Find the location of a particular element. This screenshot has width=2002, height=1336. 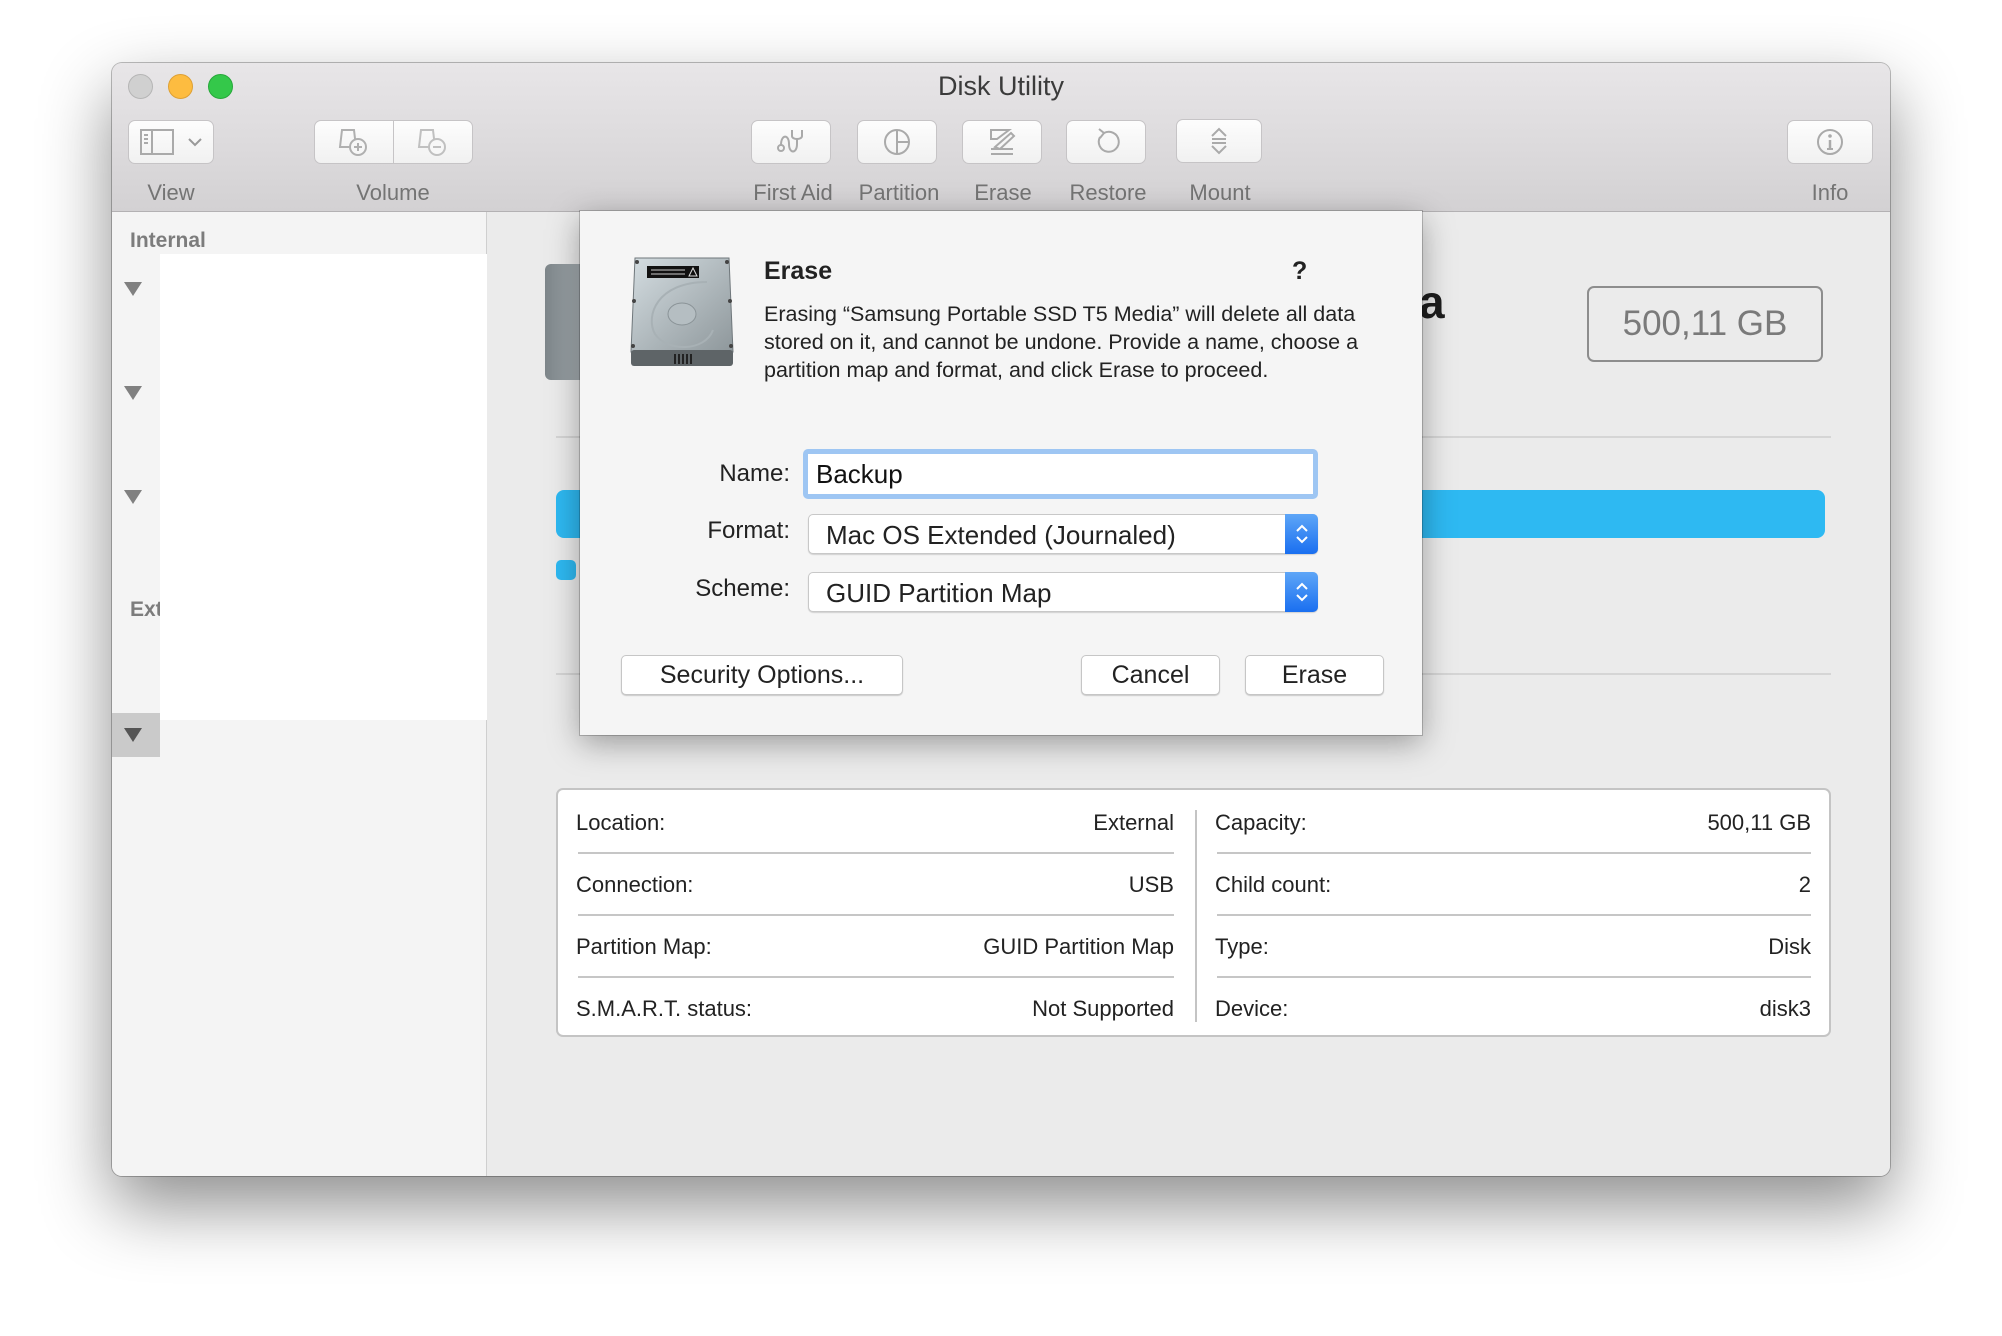

sidebar-redacted-area is located at coordinates (324, 487).